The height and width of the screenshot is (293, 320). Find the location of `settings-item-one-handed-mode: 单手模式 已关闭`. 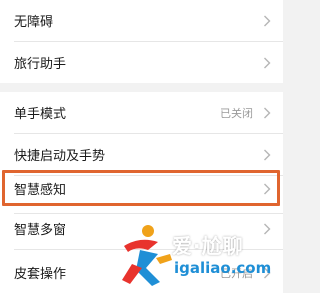

settings-item-one-handed-mode: 单手模式 已关闭 is located at coordinates (141, 112).